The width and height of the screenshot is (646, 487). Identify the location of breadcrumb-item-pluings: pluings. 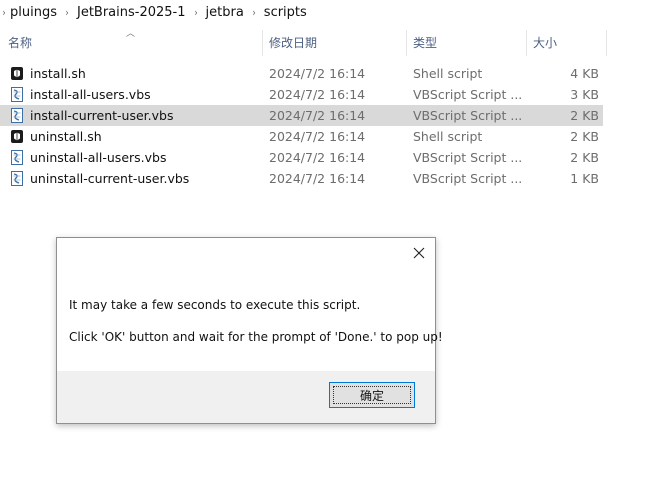
(33, 12).